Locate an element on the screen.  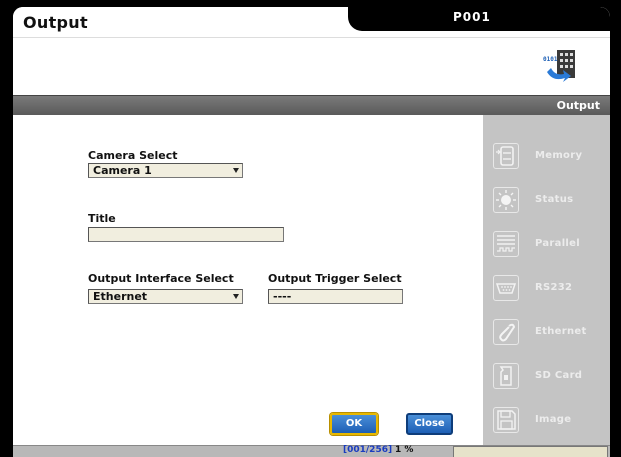
floppy-disk-icon is located at coordinates (506, 420).